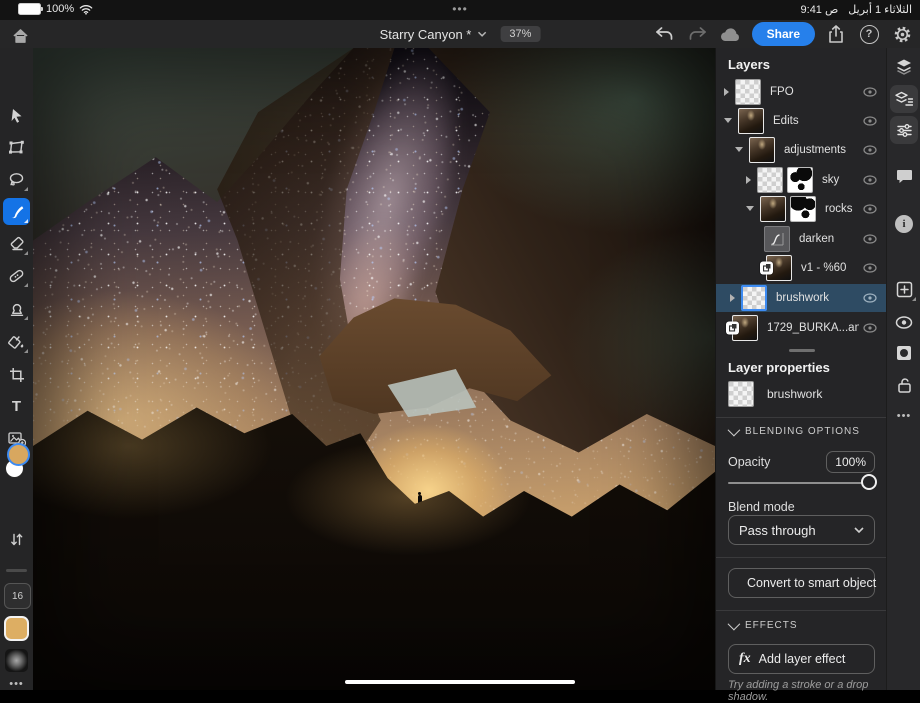 Image resolution: width=920 pixels, height=703 pixels. Describe the element at coordinates (801, 208) in the screenshot. I see `layer-row-rocks: rocks` at that location.